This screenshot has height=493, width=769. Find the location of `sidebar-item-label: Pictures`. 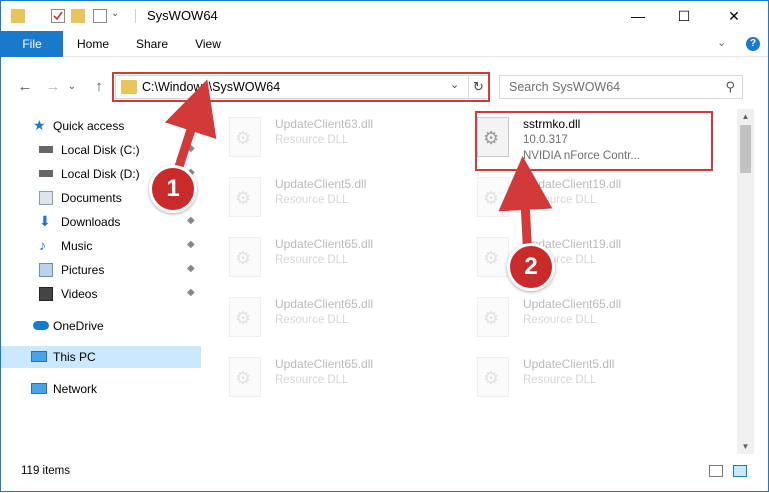

sidebar-item-label: Pictures is located at coordinates (83, 270).